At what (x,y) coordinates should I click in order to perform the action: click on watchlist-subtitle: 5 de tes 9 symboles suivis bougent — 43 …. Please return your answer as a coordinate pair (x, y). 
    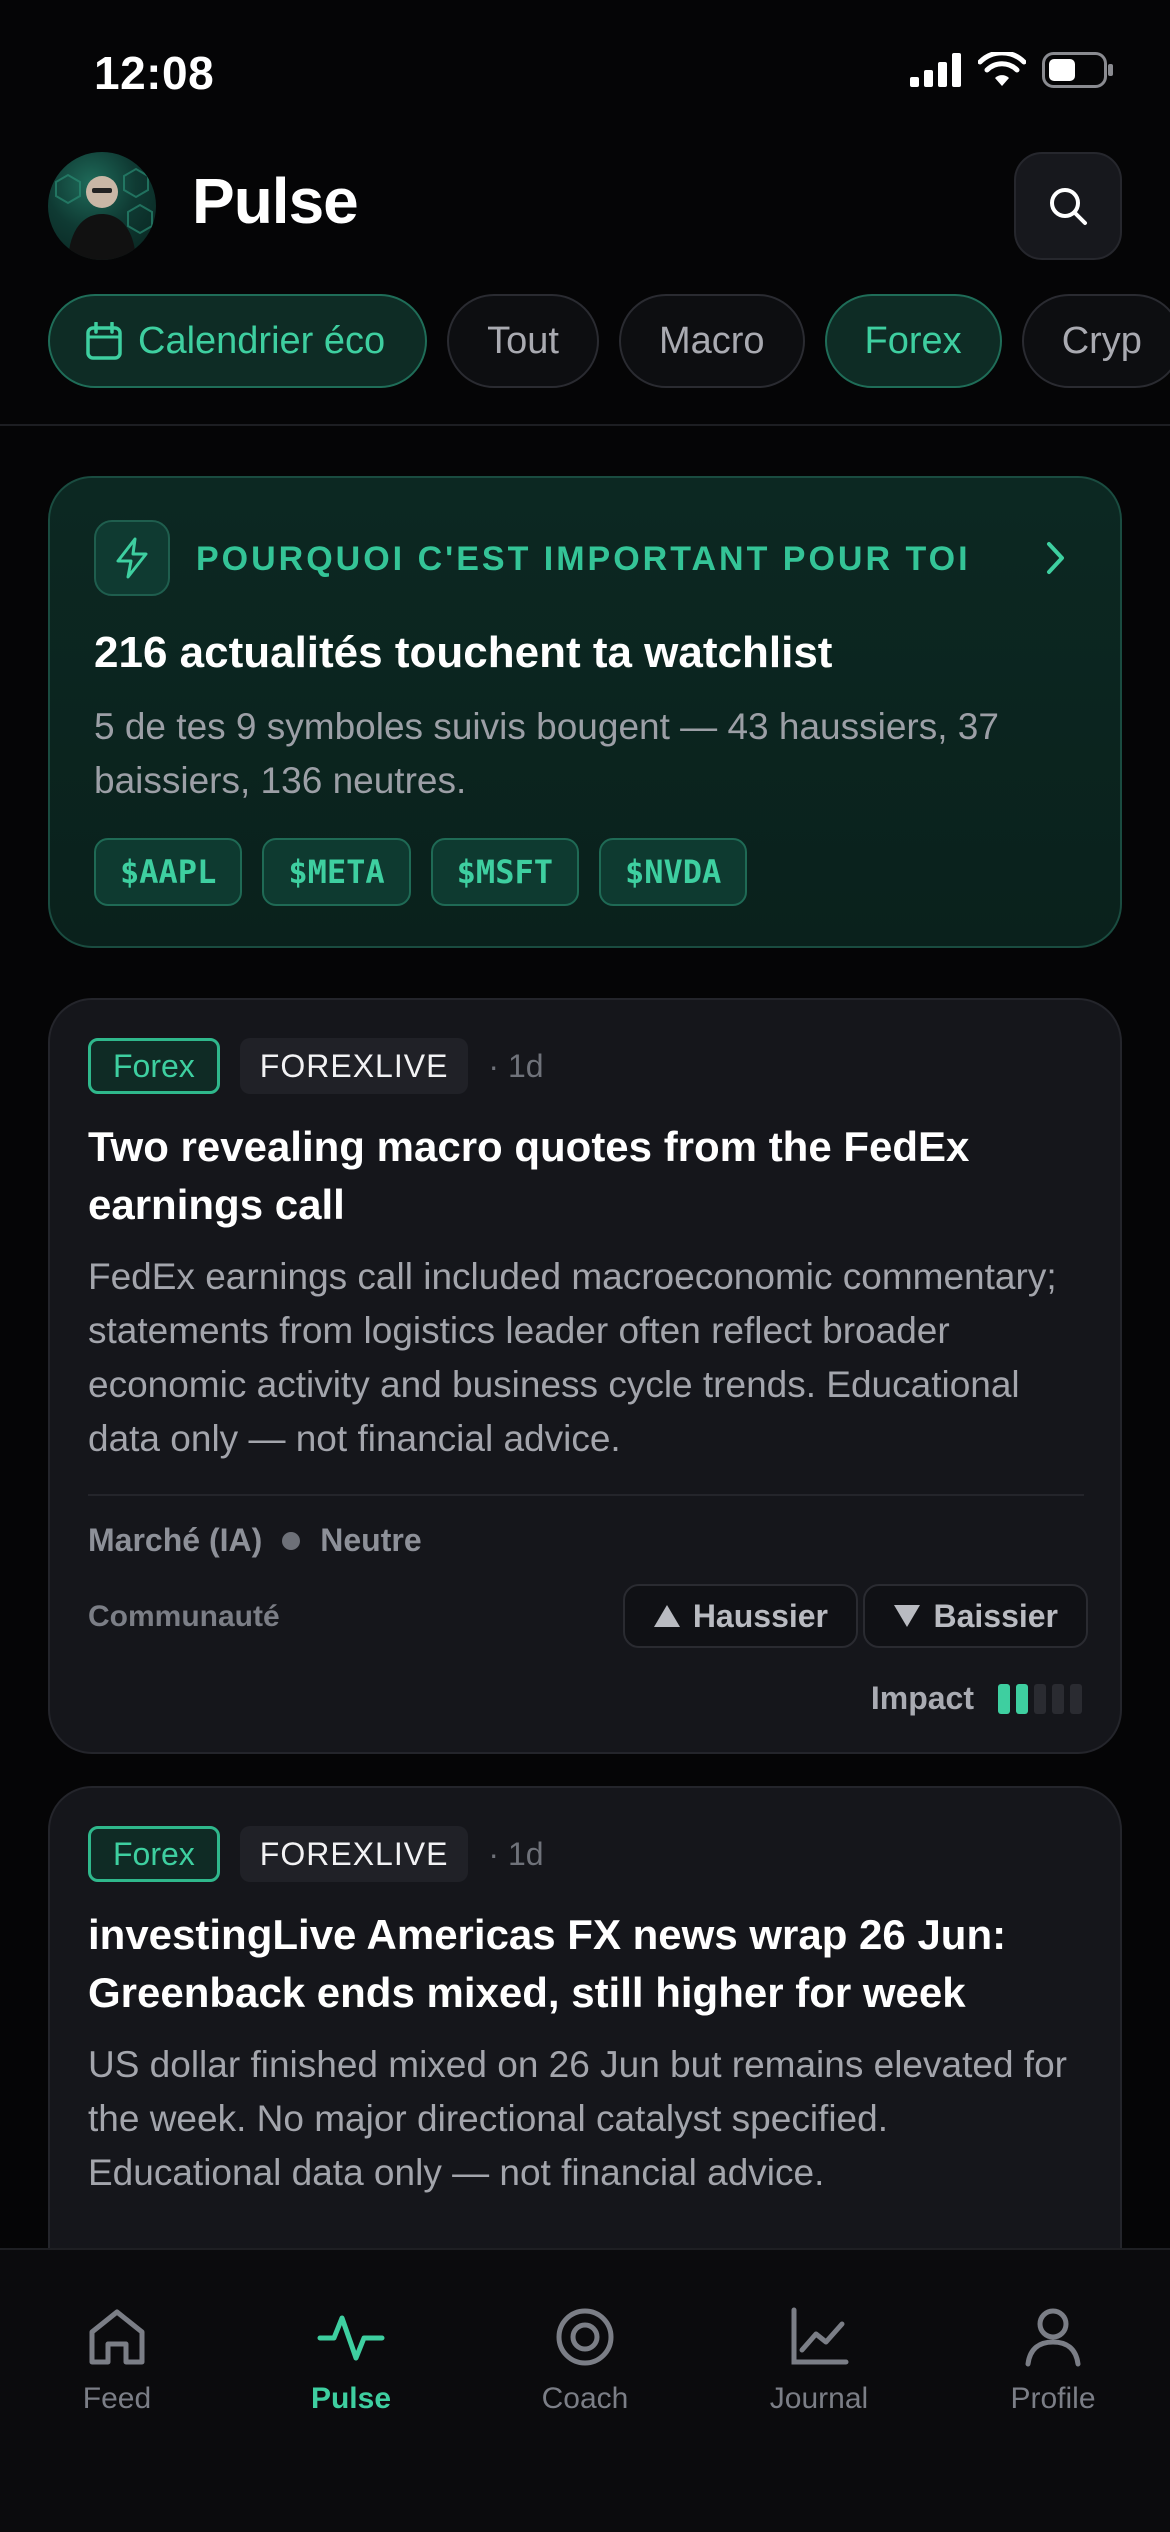
    Looking at the image, I should click on (546, 753).